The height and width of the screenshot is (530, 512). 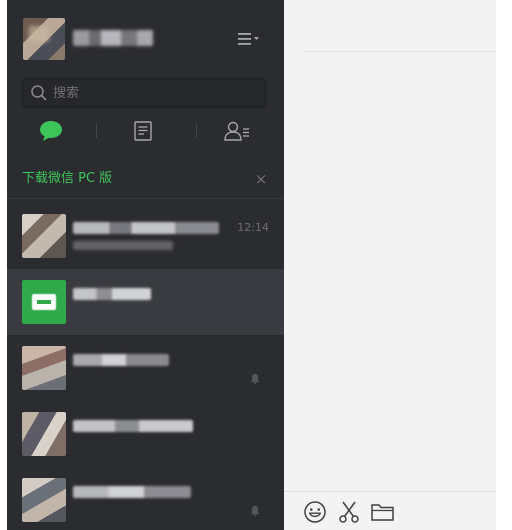 I want to click on emoji-button, so click(x=316, y=512).